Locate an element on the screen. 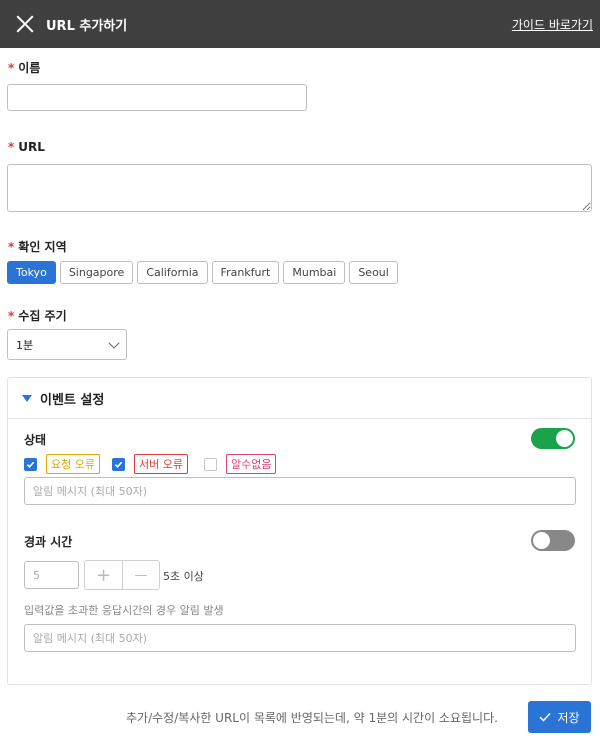 This screenshot has width=600, height=748. status-options: 요청 오류 서버 오류 알수없음 is located at coordinates (150, 464).